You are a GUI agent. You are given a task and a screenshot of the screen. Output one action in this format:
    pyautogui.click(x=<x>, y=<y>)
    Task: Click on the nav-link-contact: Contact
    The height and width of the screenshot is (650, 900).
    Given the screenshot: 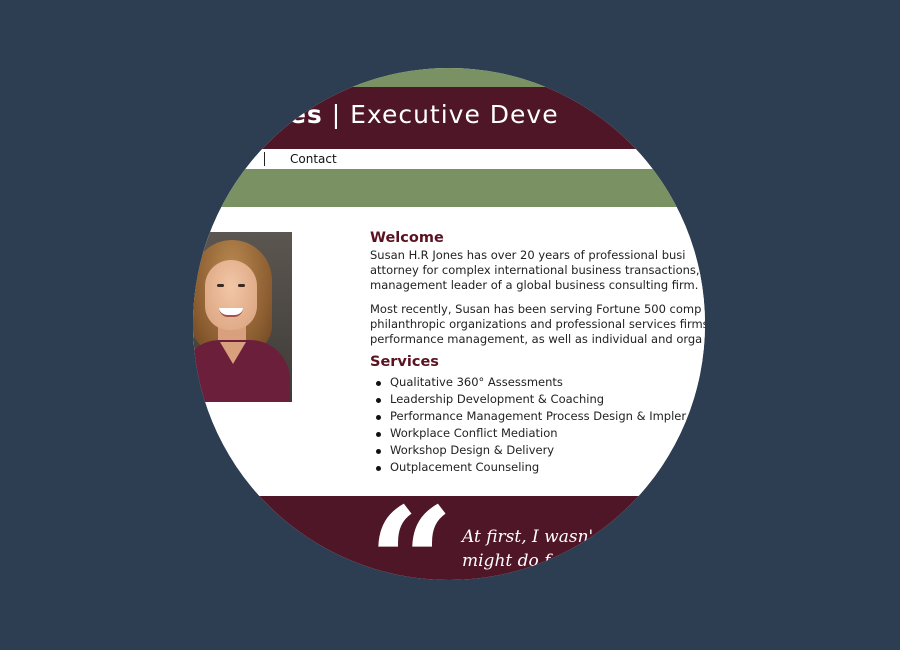 What is the action you would take?
    pyautogui.click(x=313, y=159)
    